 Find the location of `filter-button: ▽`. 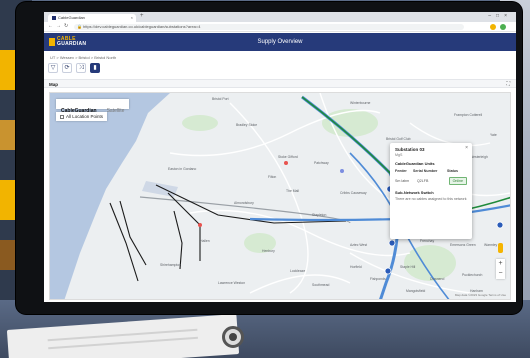

filter-button: ▽ is located at coordinates (53, 68).